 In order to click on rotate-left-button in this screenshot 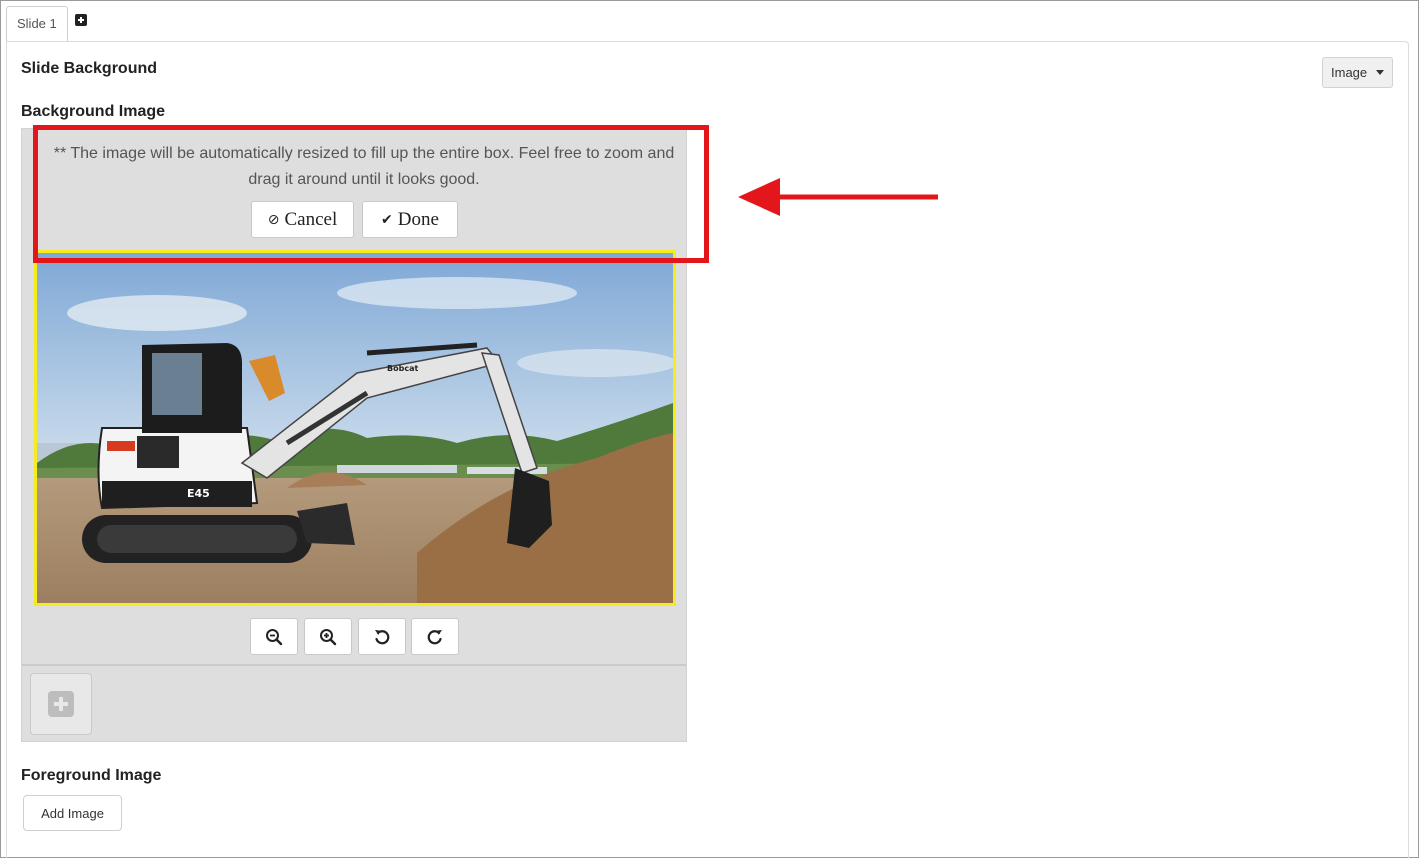, I will do `click(382, 636)`.